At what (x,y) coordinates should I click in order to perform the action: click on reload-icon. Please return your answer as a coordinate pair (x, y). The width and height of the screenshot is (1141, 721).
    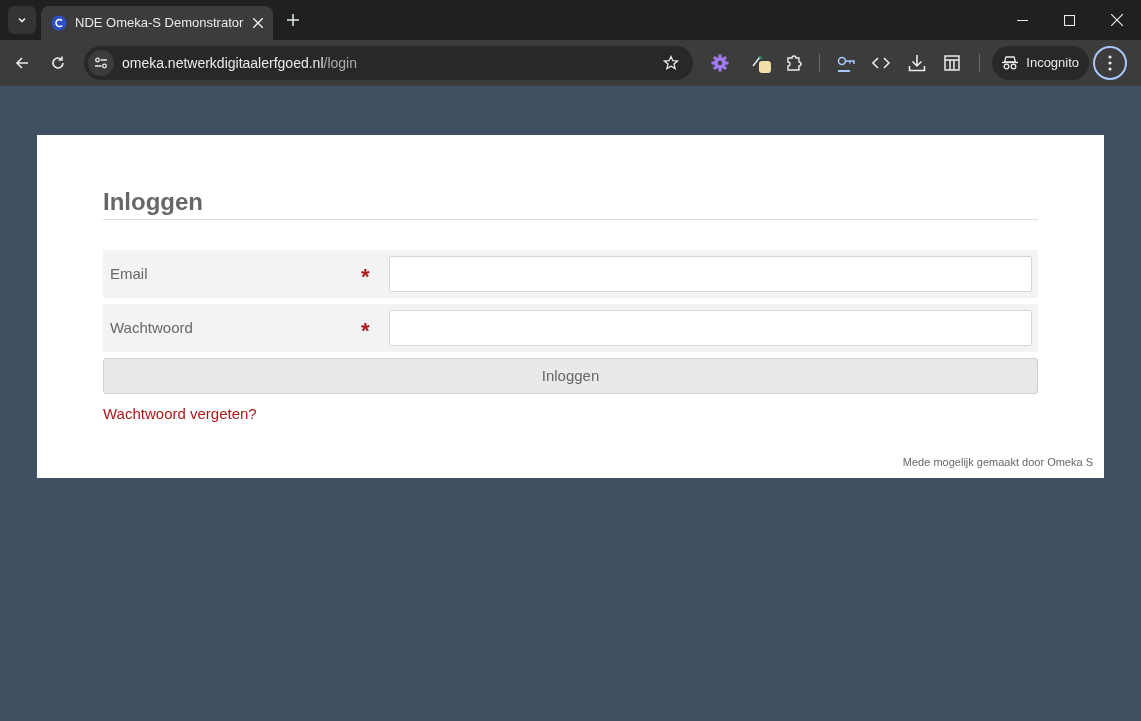
    Looking at the image, I should click on (57, 63).